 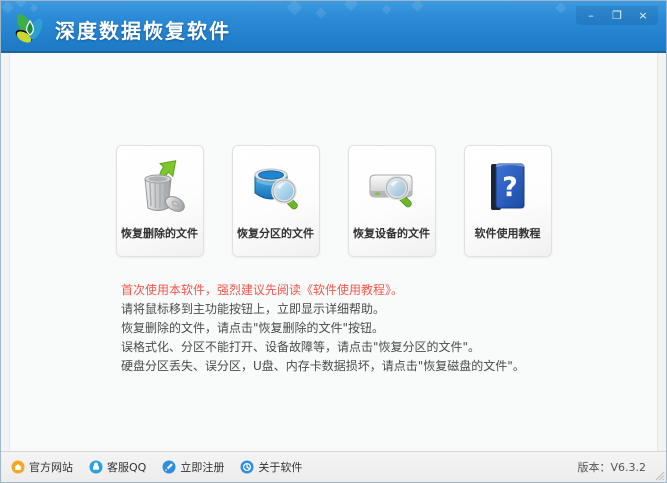 What do you see at coordinates (660, 476) in the screenshot?
I see `resize-grip` at bounding box center [660, 476].